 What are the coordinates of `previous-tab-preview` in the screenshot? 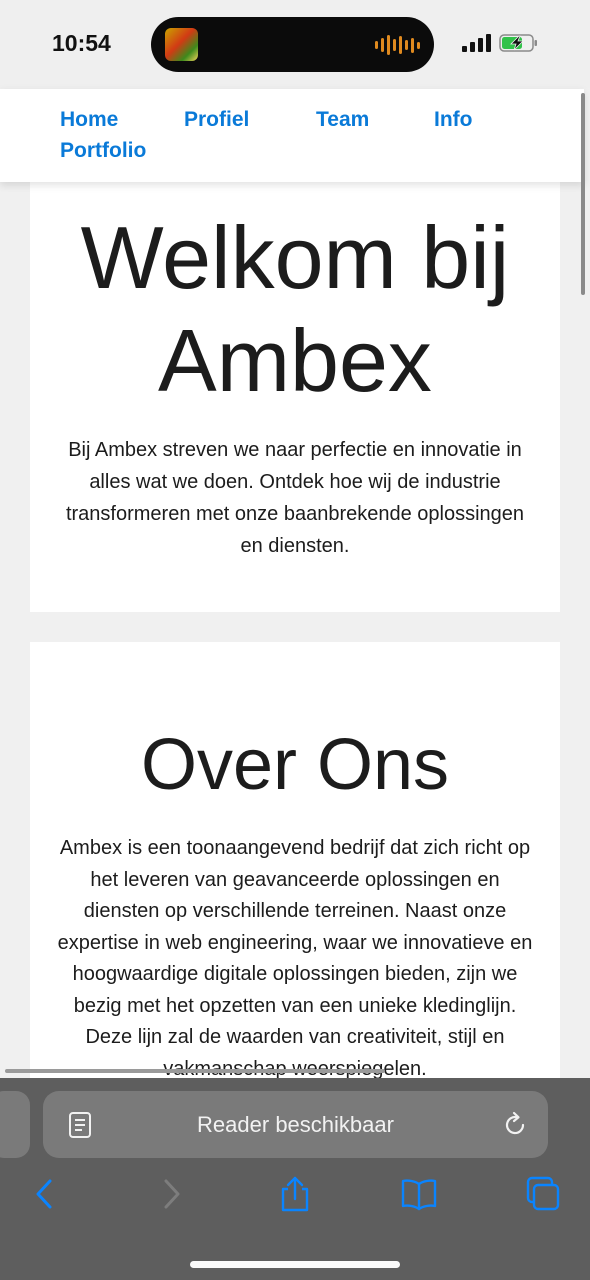 It's located at (15, 1124).